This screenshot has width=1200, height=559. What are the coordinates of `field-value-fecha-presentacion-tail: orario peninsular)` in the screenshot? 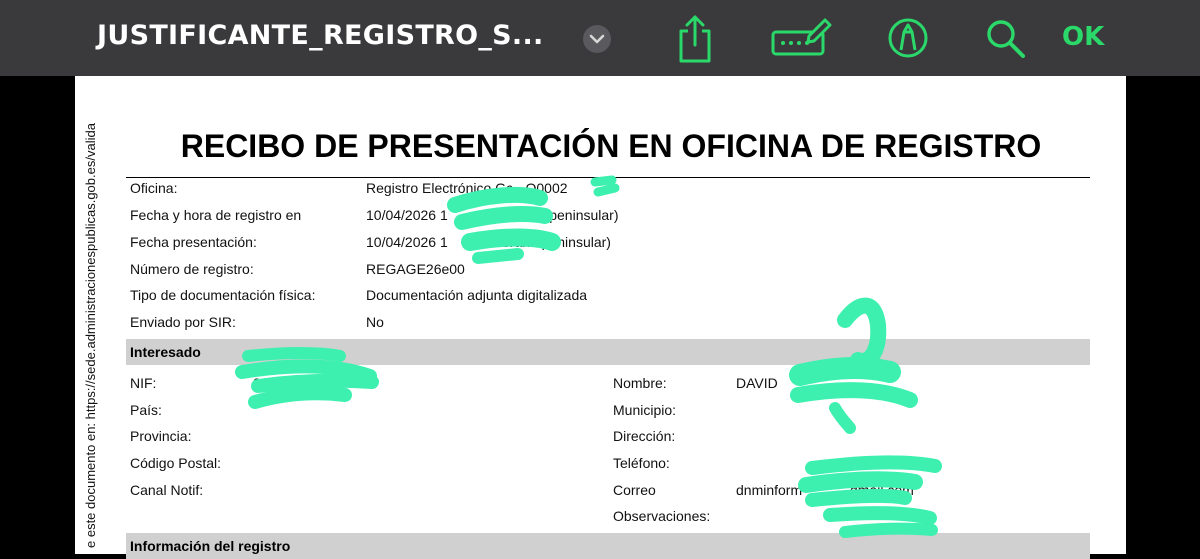 It's located at (556, 242).